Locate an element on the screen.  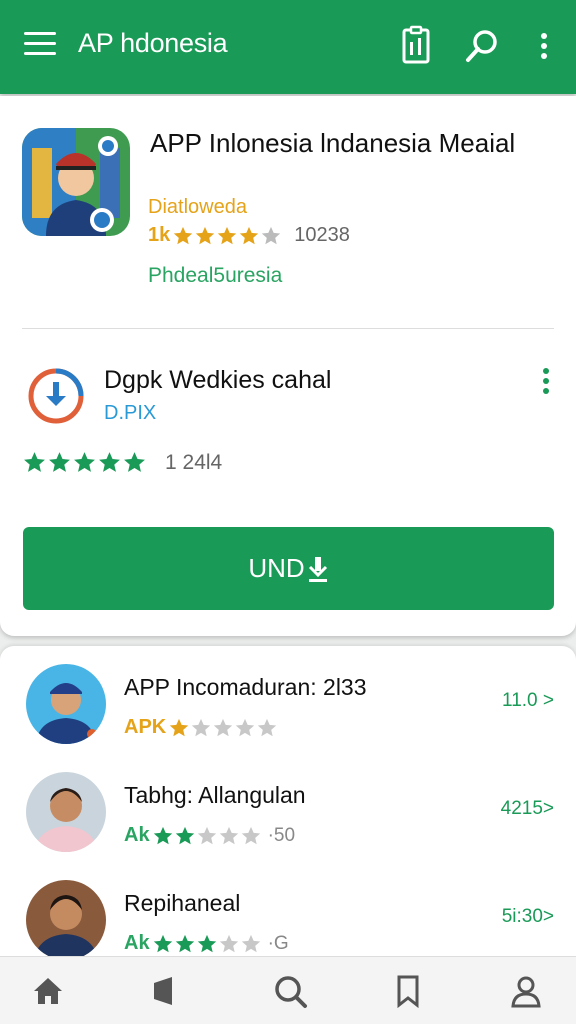
list-item-rating: Ak ·G is located at coordinates (206, 943).